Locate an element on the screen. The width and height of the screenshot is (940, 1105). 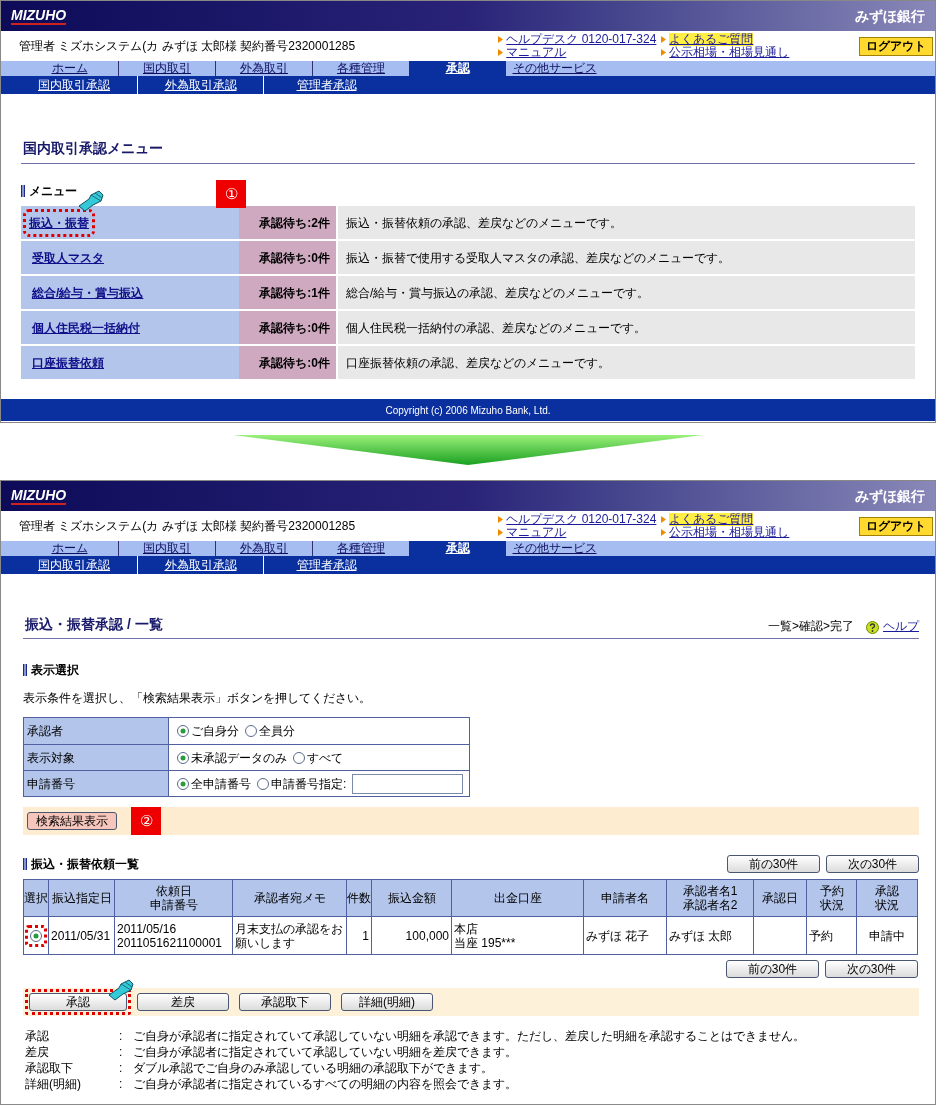
column-header: 出金口座 is located at coordinates (517, 898).